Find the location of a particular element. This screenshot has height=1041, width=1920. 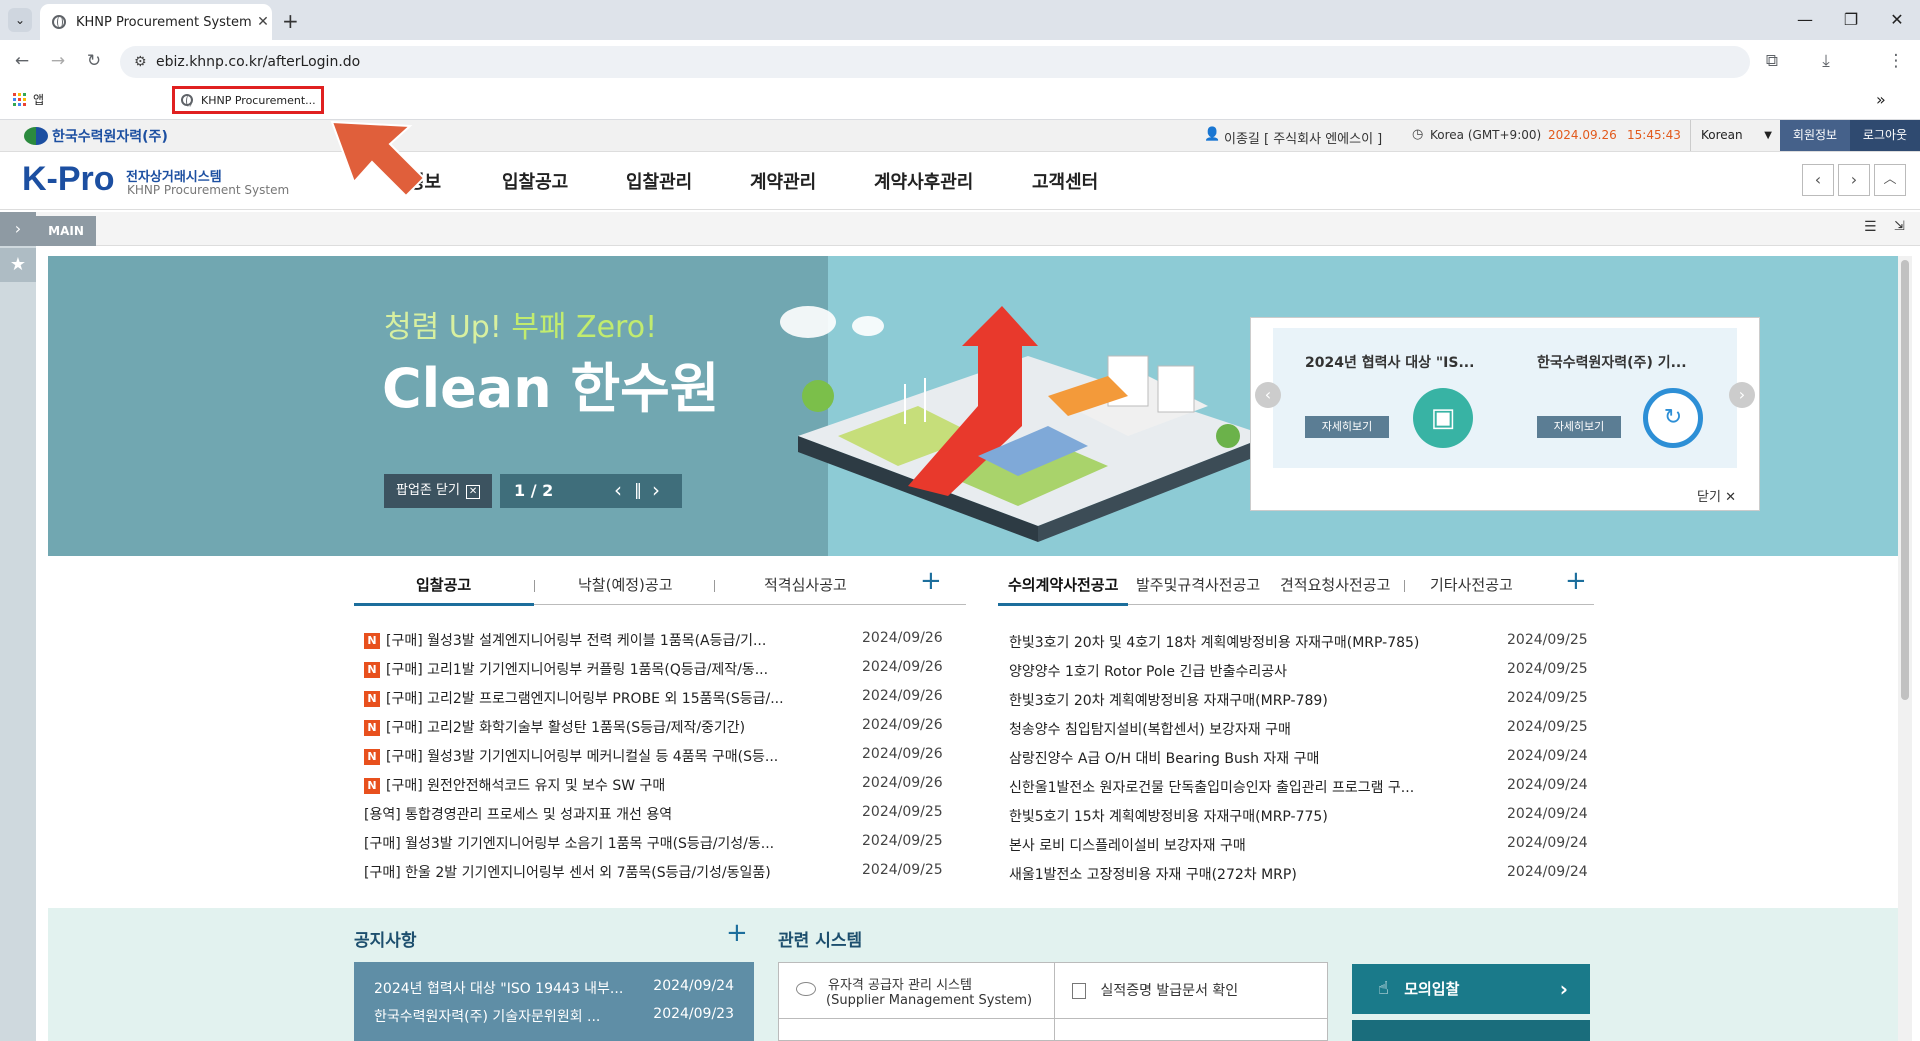

download-icon: ⤓ is located at coordinates (1826, 61).